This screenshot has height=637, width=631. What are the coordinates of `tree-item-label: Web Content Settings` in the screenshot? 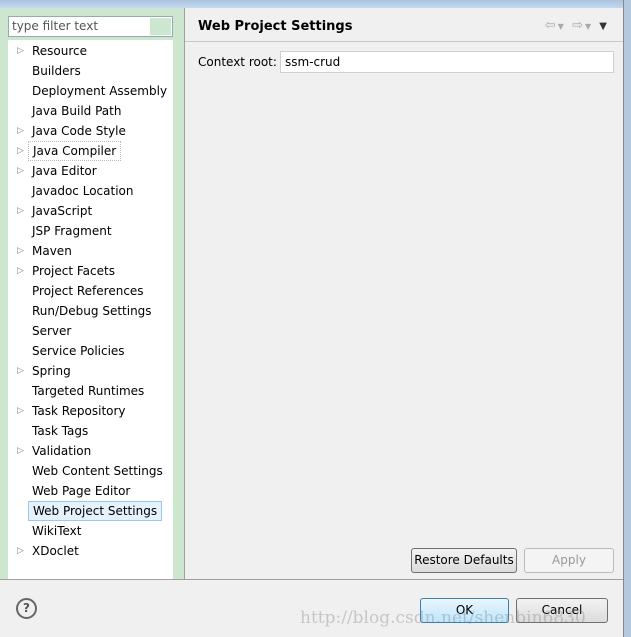 It's located at (97, 471).